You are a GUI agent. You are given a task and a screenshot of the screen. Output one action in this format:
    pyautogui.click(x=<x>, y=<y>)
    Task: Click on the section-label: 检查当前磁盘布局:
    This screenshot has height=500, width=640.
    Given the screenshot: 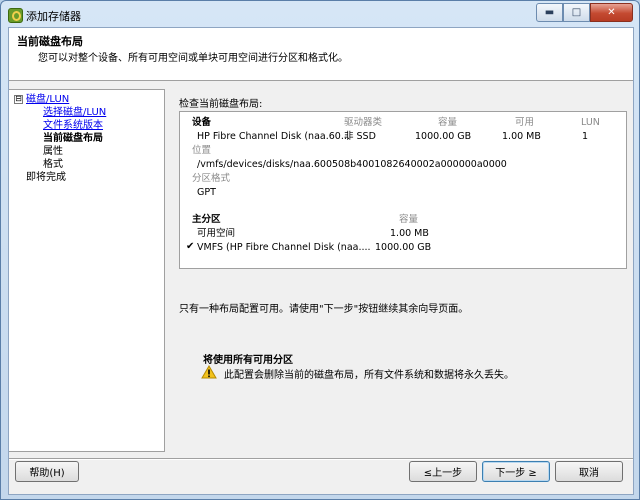 What is the action you would take?
    pyautogui.click(x=221, y=104)
    